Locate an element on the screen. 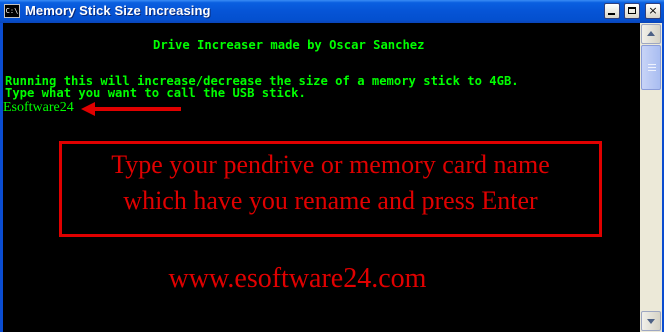 The width and height of the screenshot is (664, 332). vertical-scrollbar is located at coordinates (651, 177).